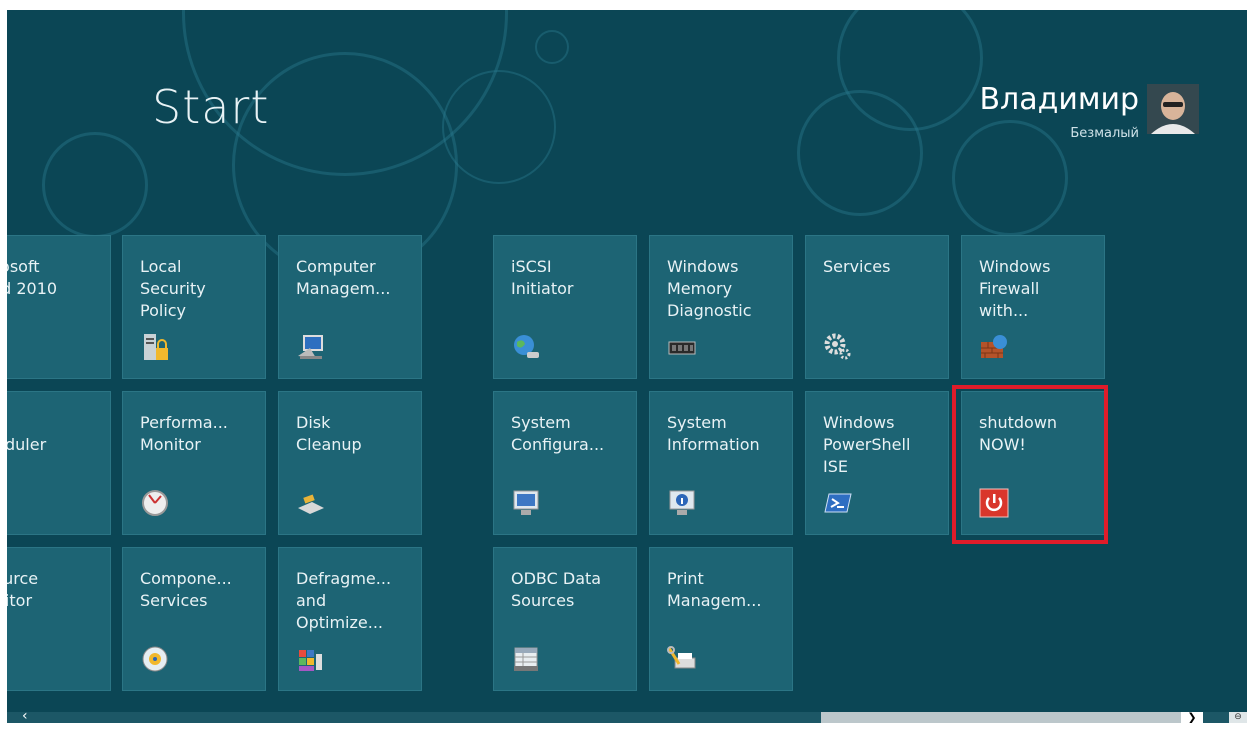 The image size is (1247, 737). Describe the element at coordinates (681, 657) in the screenshot. I see `printer-icon` at that location.